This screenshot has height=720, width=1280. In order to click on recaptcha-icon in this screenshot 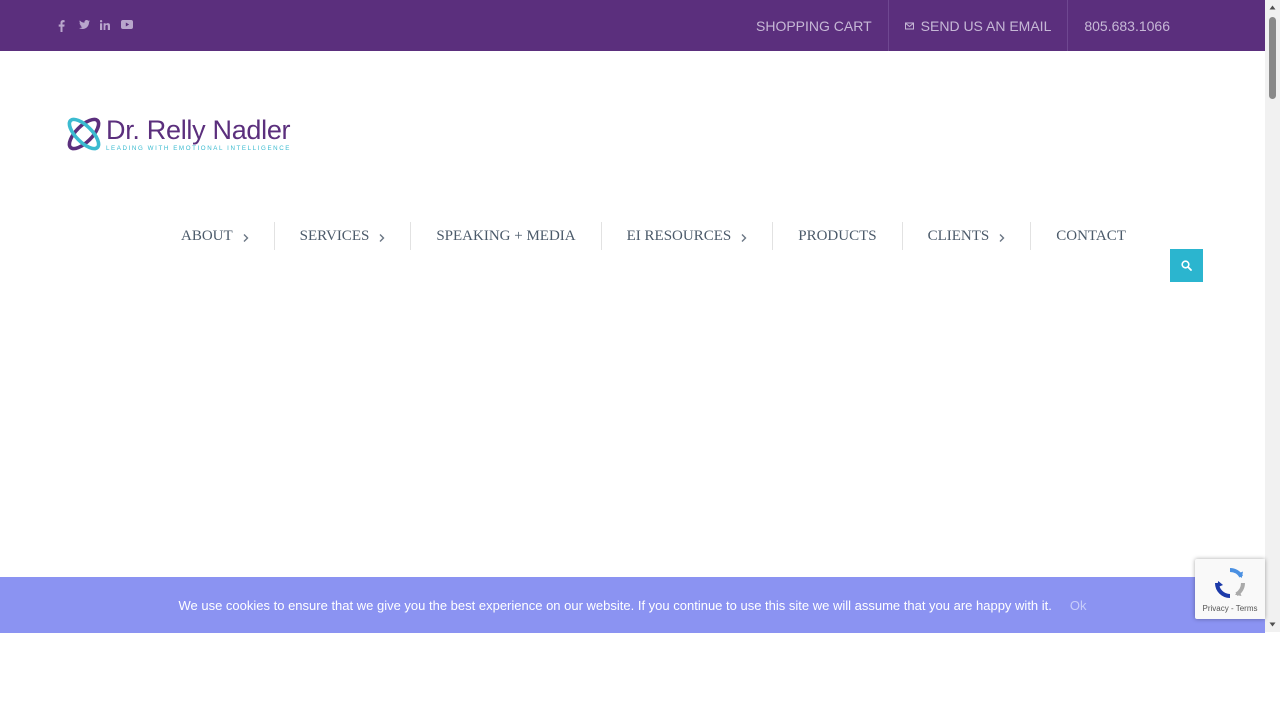, I will do `click(1230, 582)`.